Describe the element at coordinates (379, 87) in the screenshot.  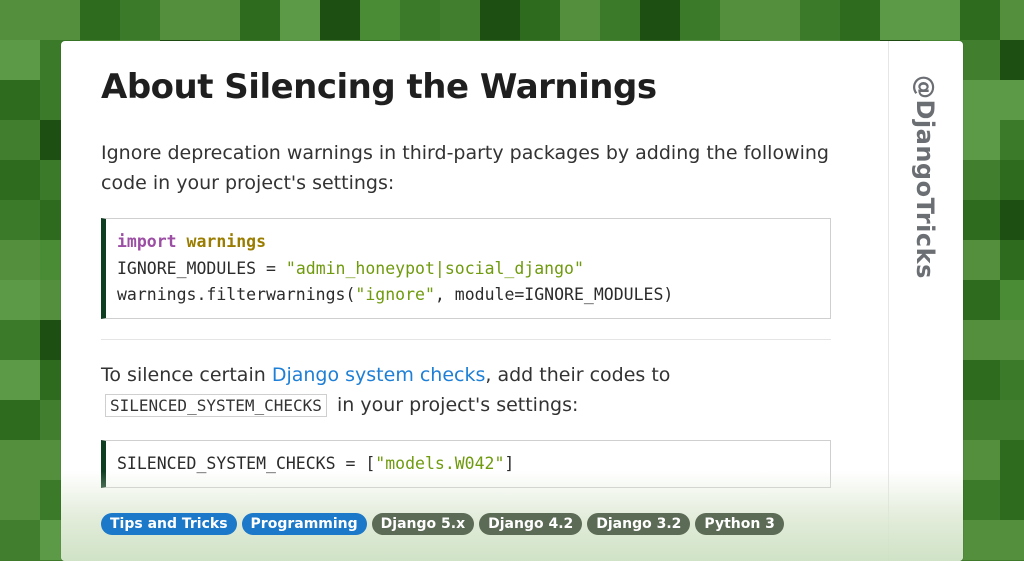
I see `page-title: About Silencing the Warnings` at that location.